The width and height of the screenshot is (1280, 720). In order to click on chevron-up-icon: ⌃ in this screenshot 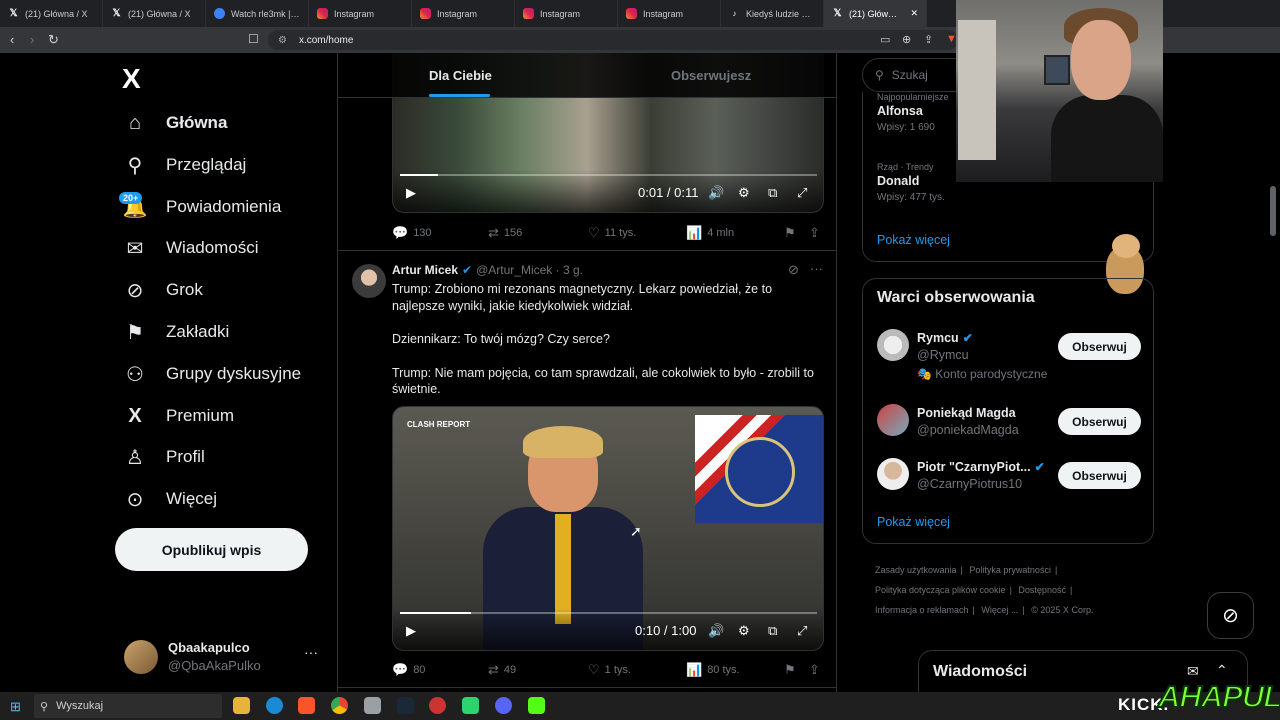, I will do `click(1222, 670)`.